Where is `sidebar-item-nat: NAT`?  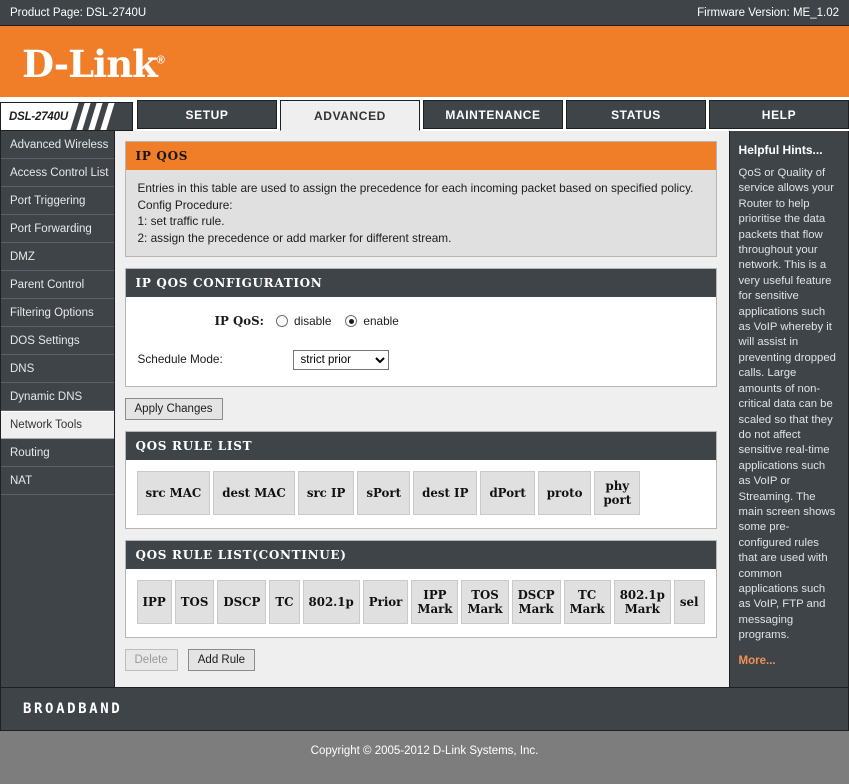
sidebar-item-nat: NAT is located at coordinates (57, 481).